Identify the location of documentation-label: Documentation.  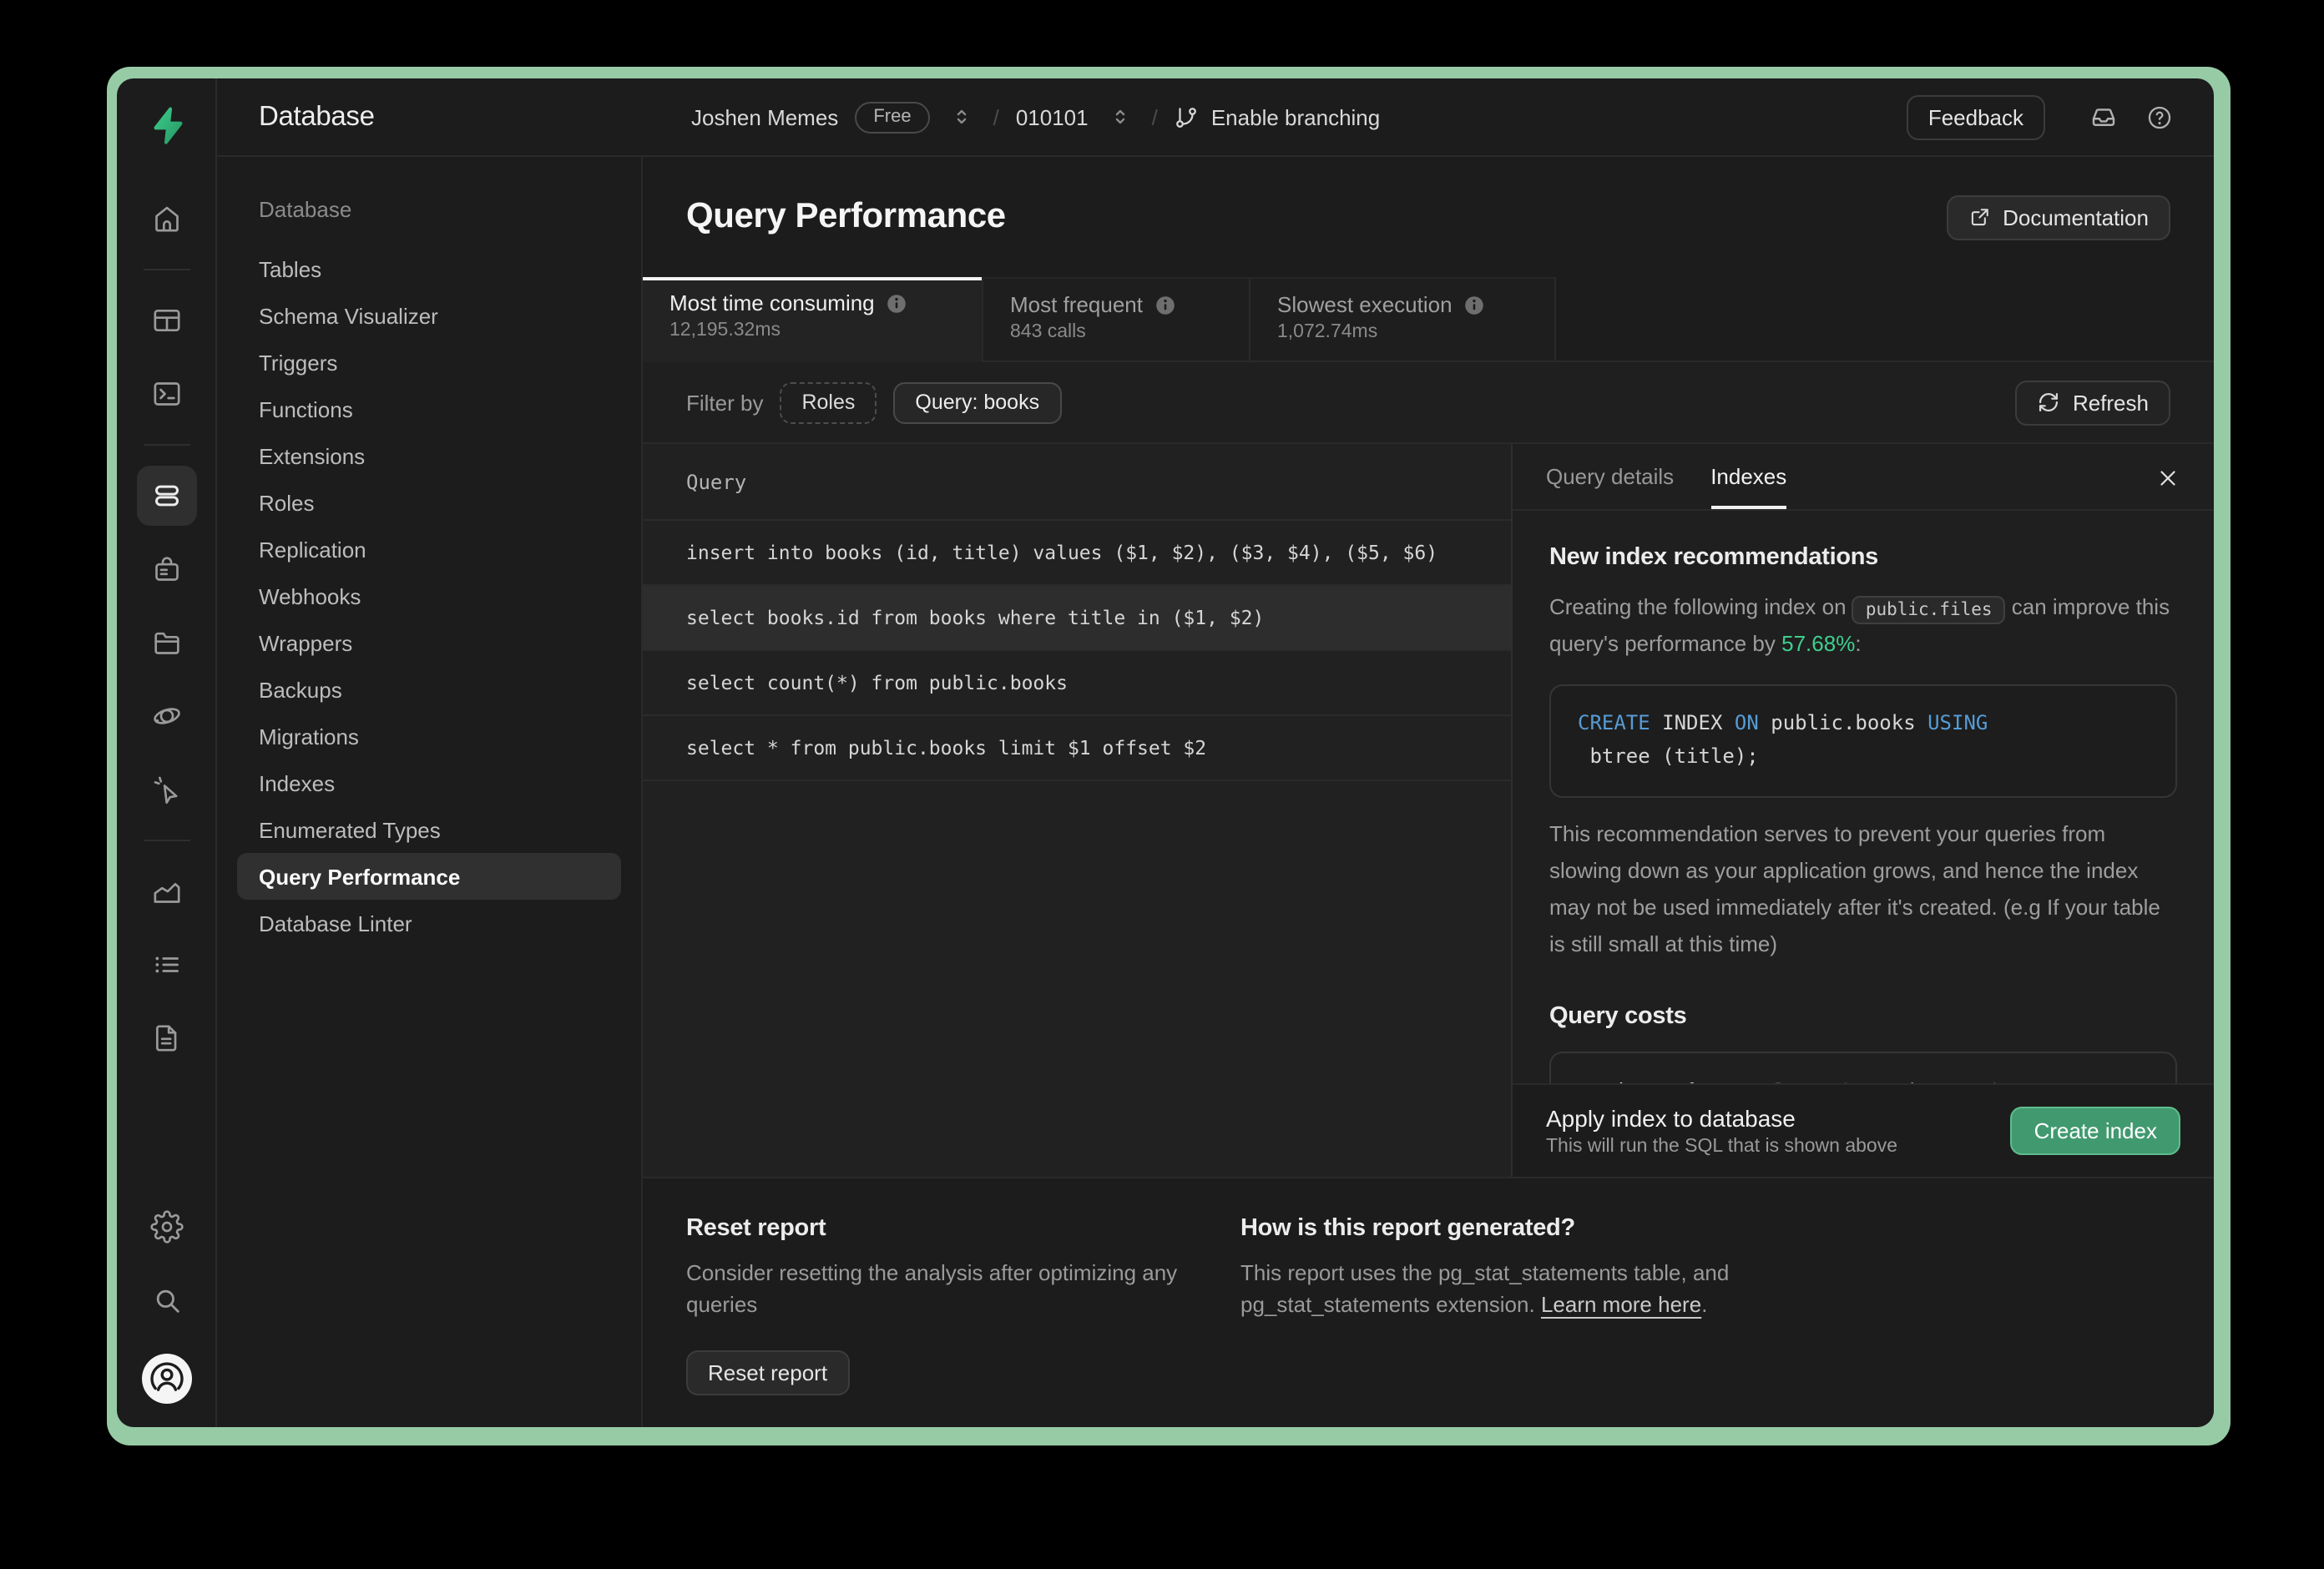
(2076, 217).